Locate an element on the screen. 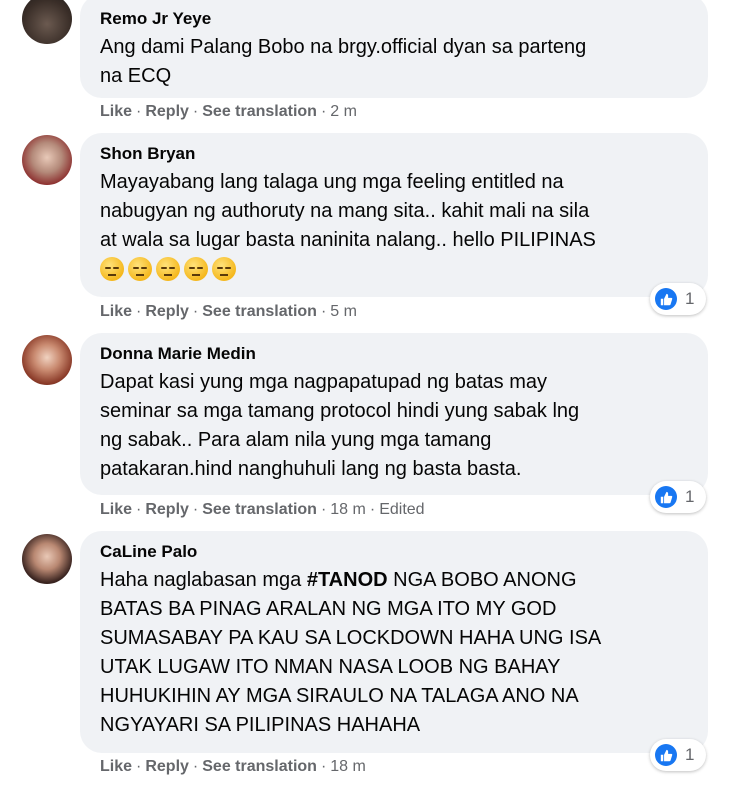  comment-actions: Like · Reply · See translation · 5 m is located at coordinates (228, 311).